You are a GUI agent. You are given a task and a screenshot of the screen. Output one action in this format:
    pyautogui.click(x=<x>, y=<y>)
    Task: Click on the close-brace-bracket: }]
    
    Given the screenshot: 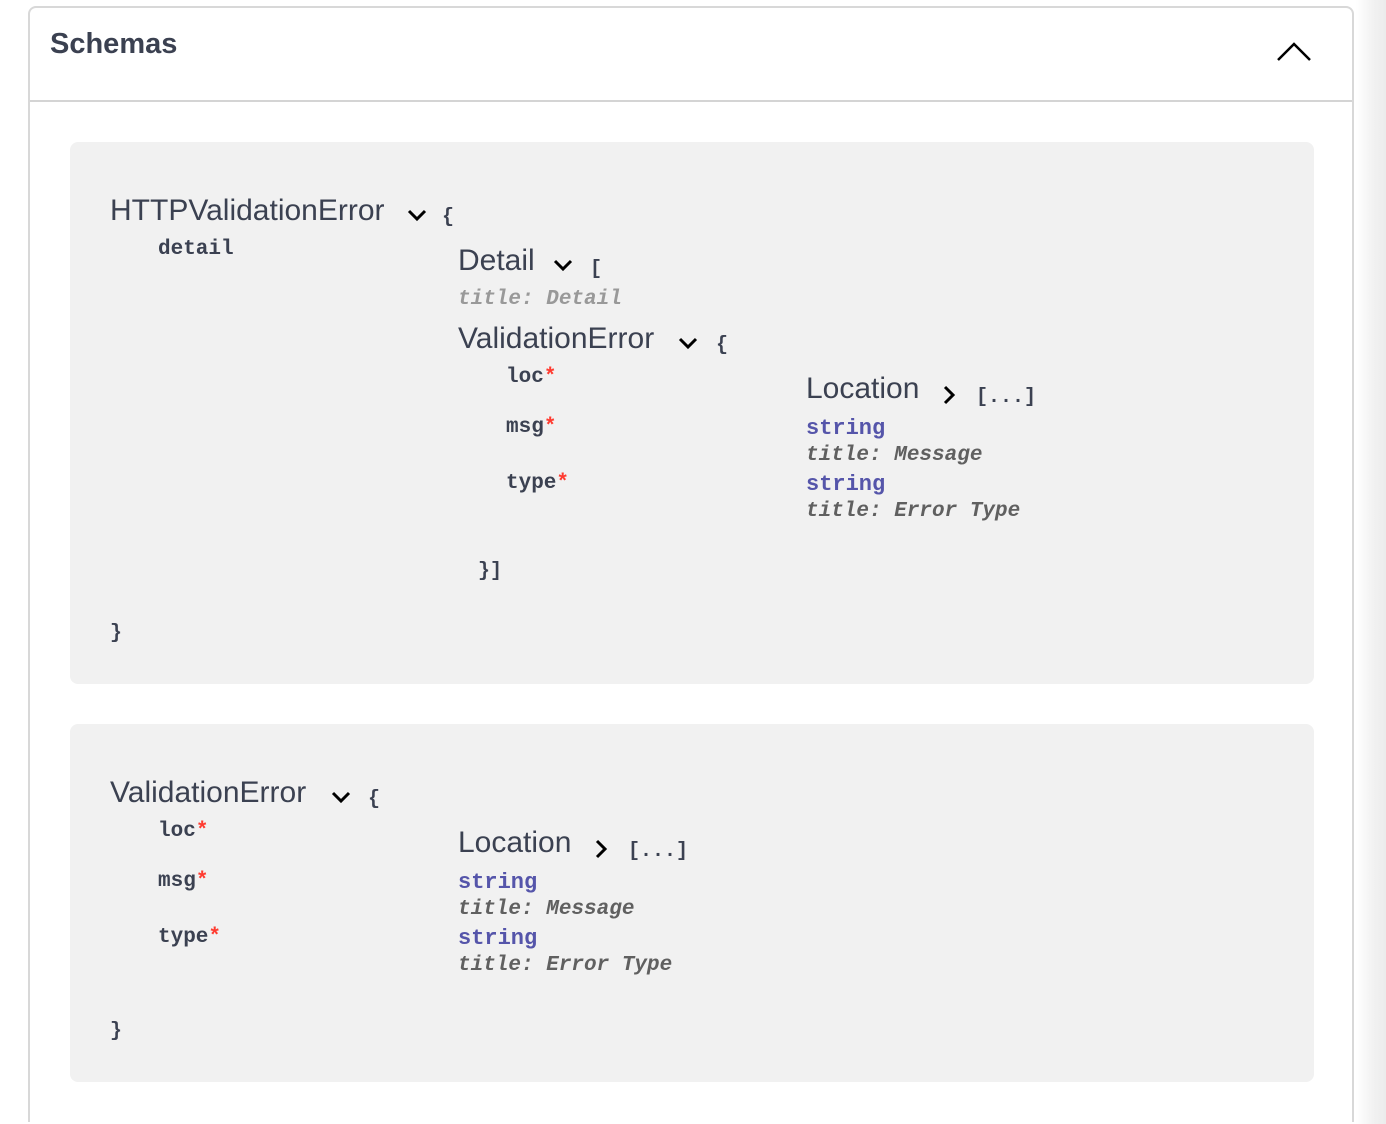 What is the action you would take?
    pyautogui.click(x=490, y=571)
    